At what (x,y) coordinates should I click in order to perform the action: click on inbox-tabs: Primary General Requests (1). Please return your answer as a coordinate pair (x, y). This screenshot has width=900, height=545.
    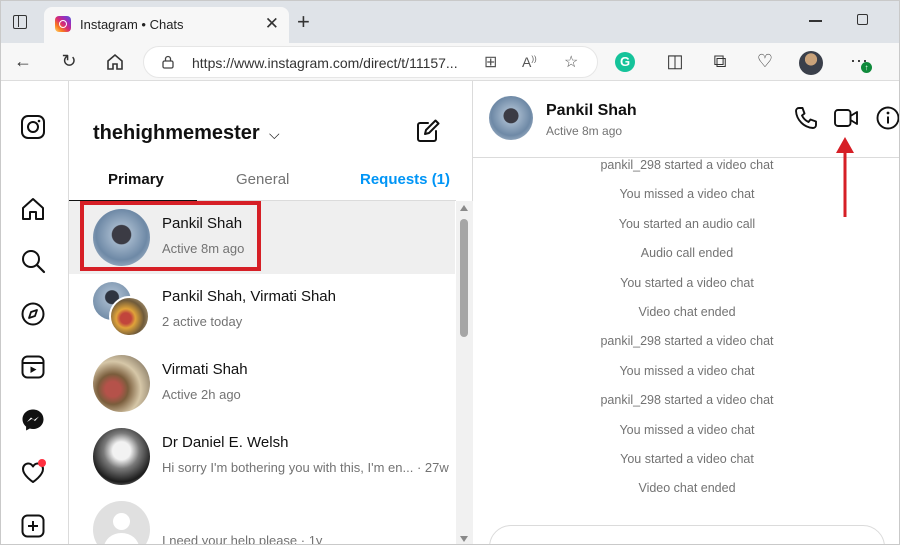
    Looking at the image, I should click on (262, 180).